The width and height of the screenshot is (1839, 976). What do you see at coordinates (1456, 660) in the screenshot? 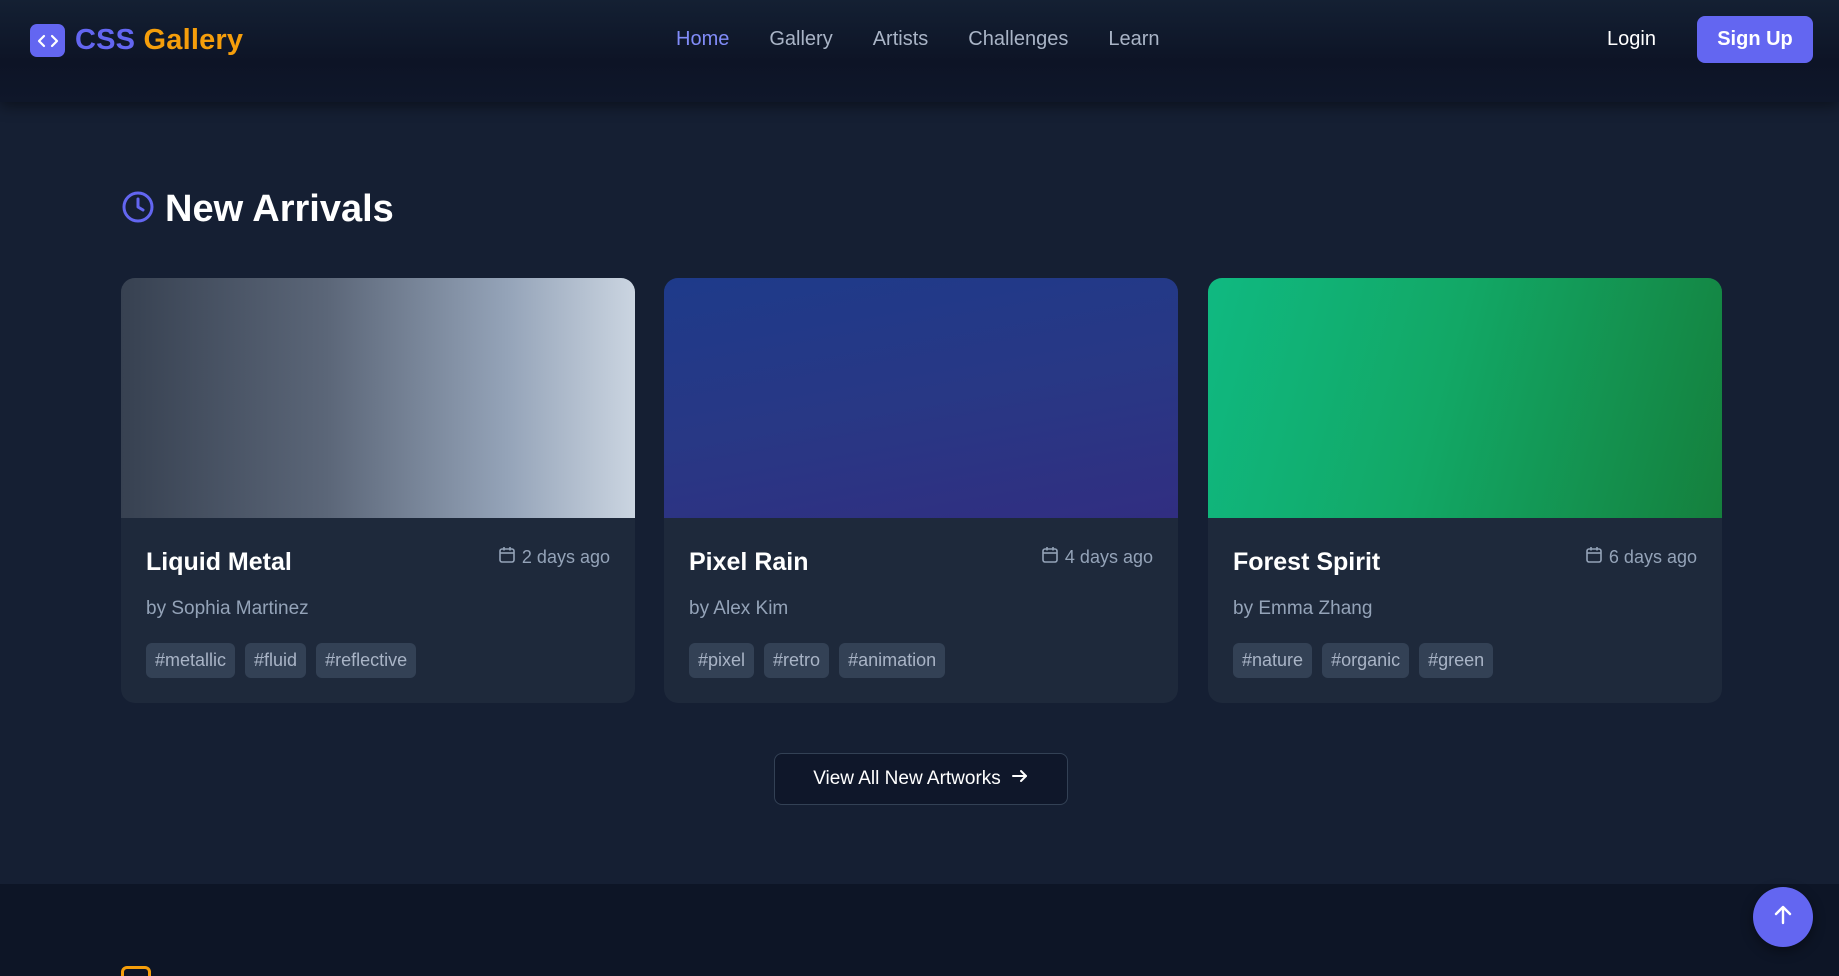
I see `tag: #green` at bounding box center [1456, 660].